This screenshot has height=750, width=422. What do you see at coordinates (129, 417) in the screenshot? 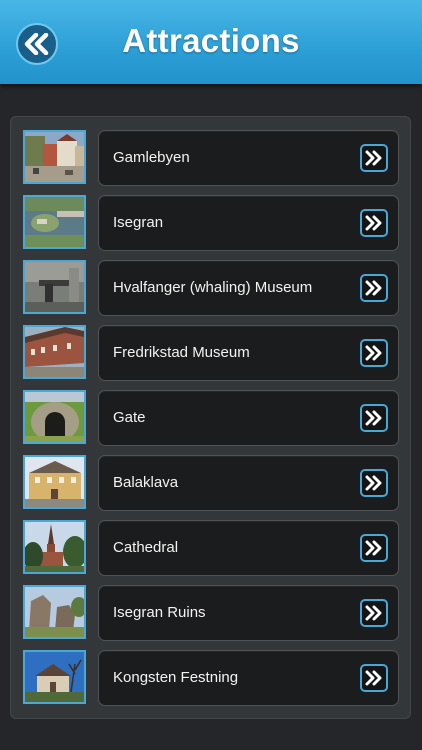
I see `item-label: Gate` at bounding box center [129, 417].